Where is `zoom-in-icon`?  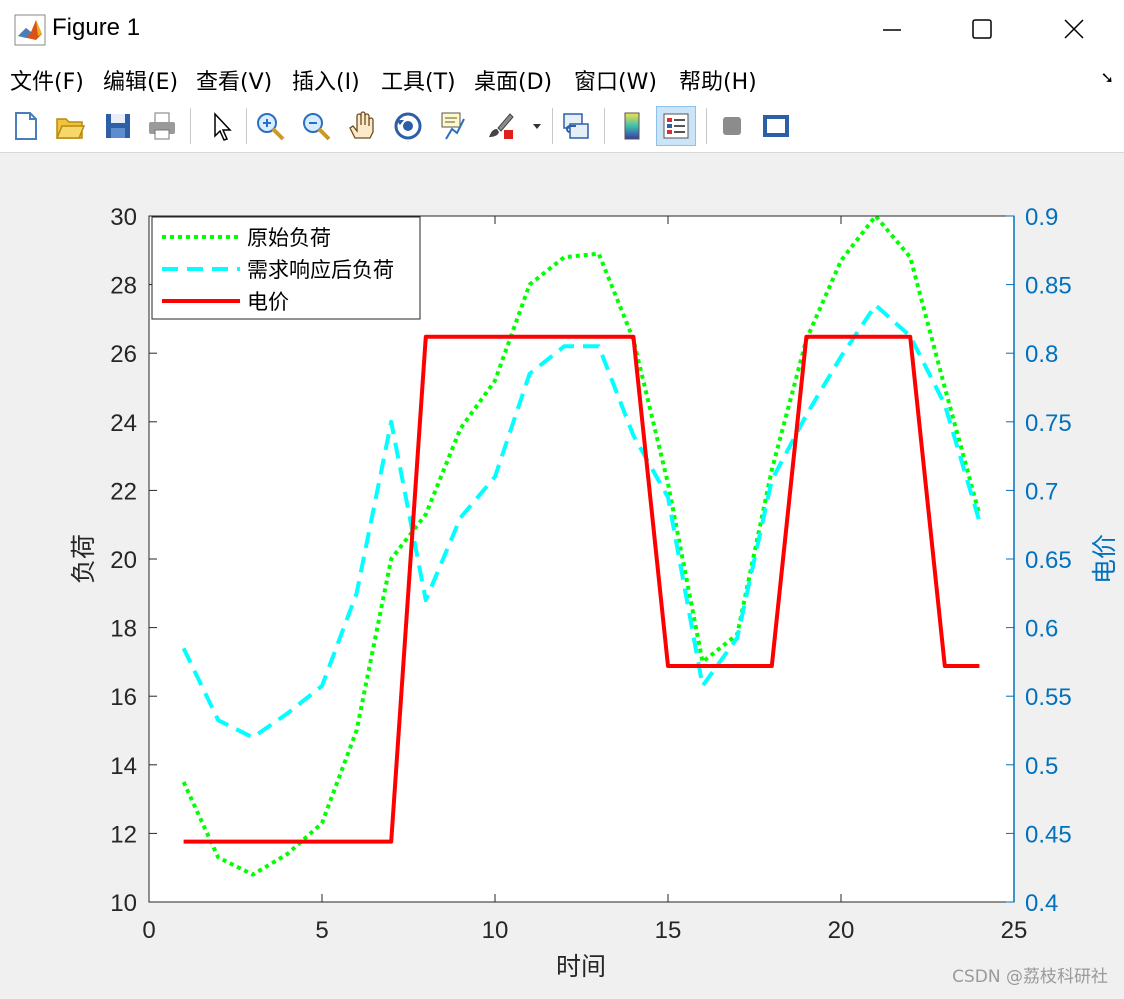 zoom-in-icon is located at coordinates (271, 127).